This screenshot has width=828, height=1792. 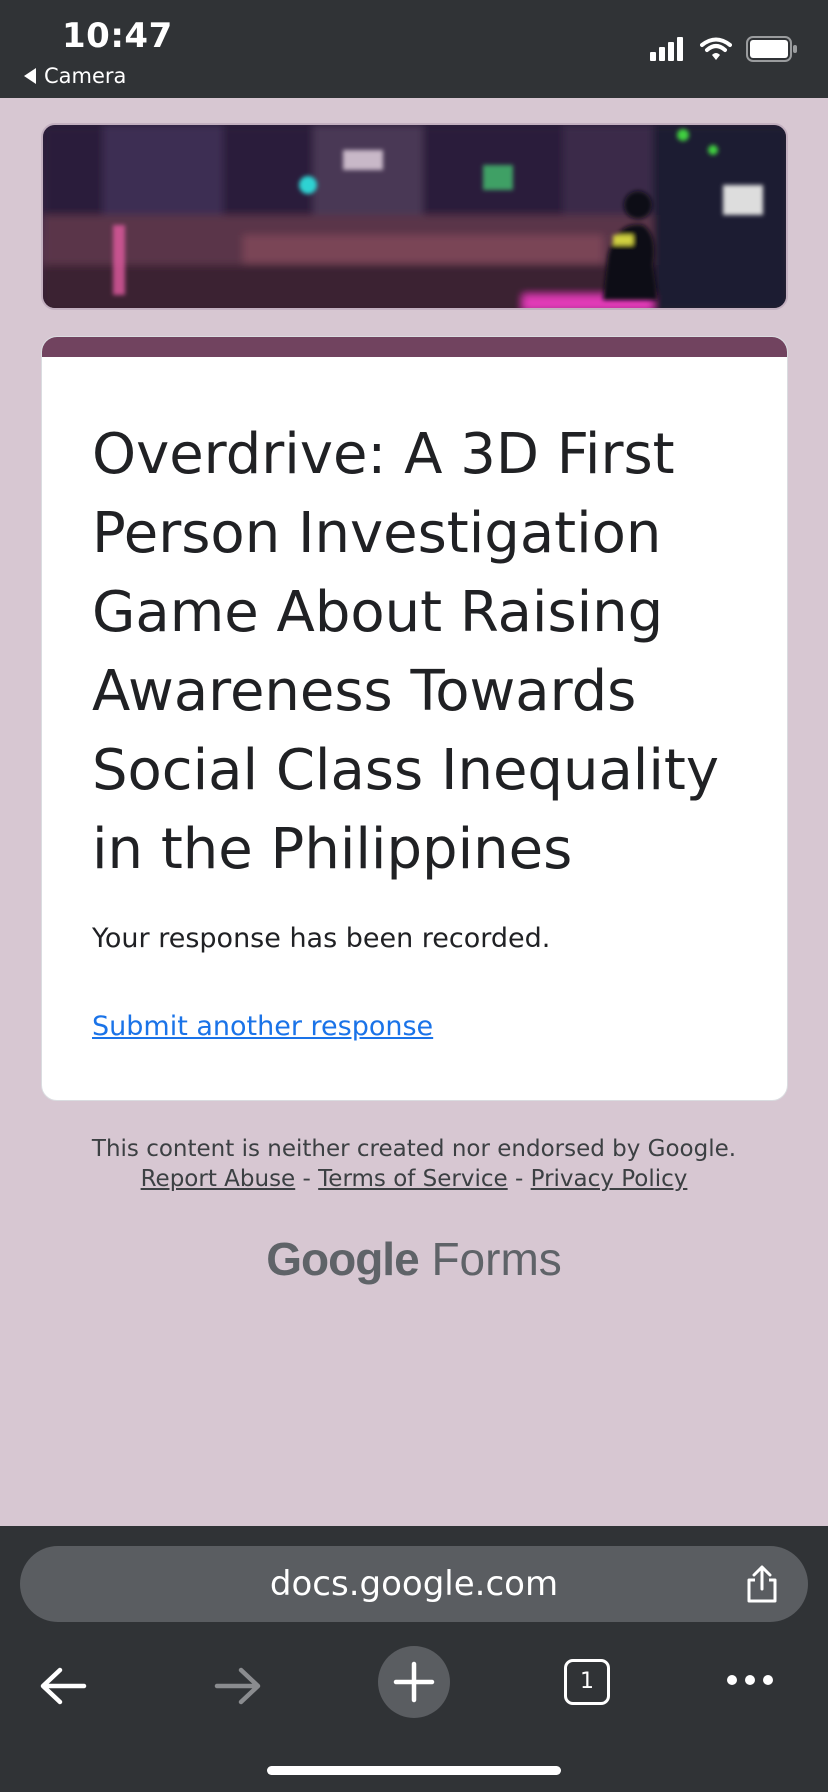 I want to click on logo-google: Google, so click(x=342, y=1259).